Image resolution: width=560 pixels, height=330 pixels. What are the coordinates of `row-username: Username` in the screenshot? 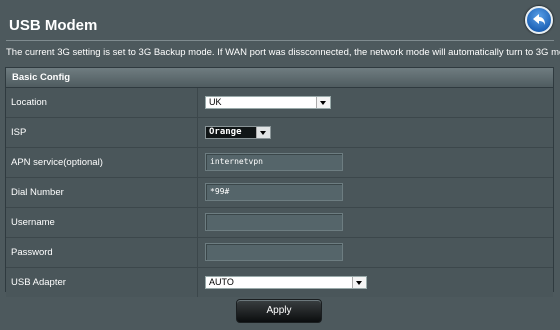 It's located at (279, 223).